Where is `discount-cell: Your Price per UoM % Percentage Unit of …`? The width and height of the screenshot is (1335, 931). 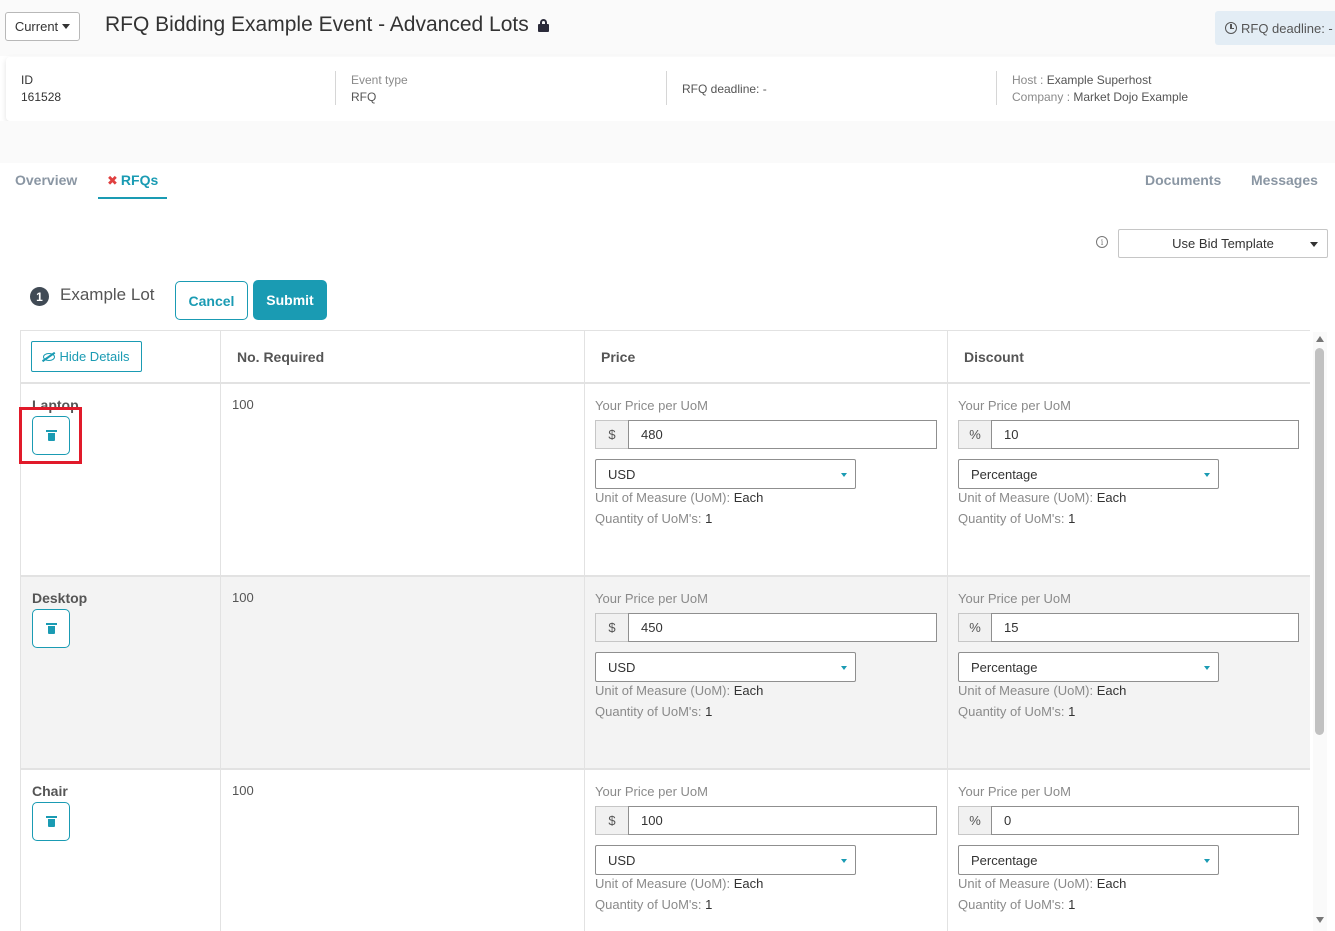
discount-cell: Your Price per UoM % Percentage Unit of … is located at coordinates (1129, 479).